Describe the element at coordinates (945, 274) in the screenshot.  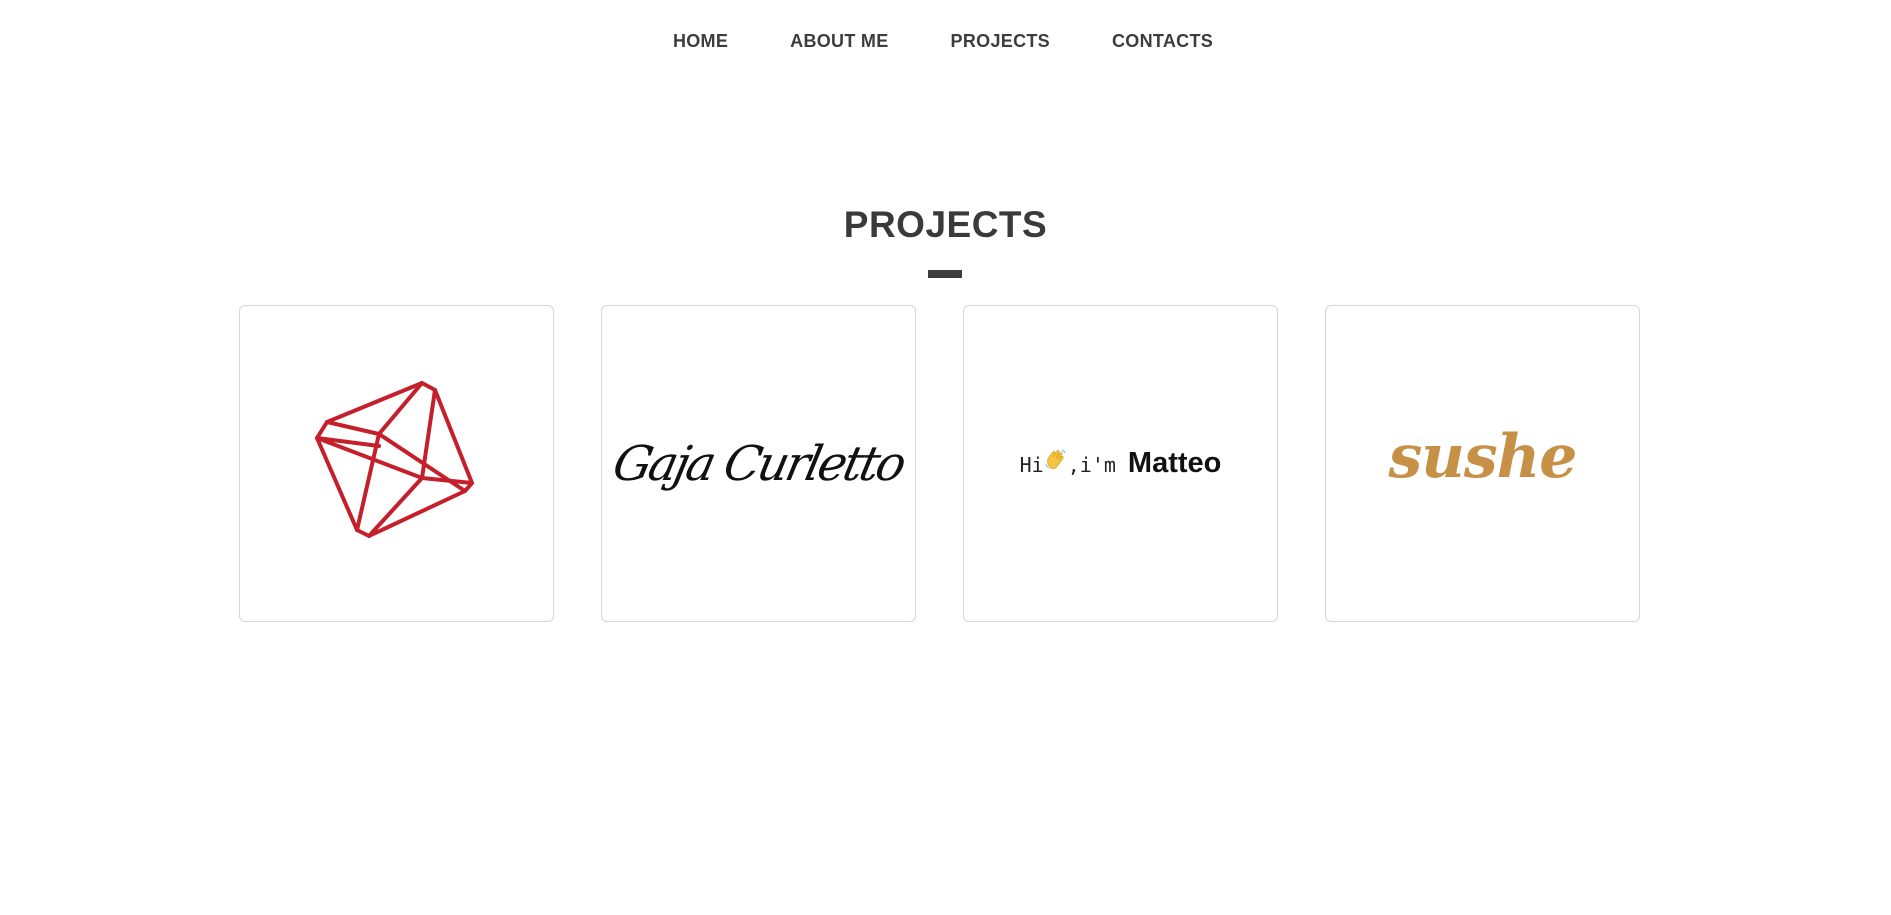
I see `heading-underline` at that location.